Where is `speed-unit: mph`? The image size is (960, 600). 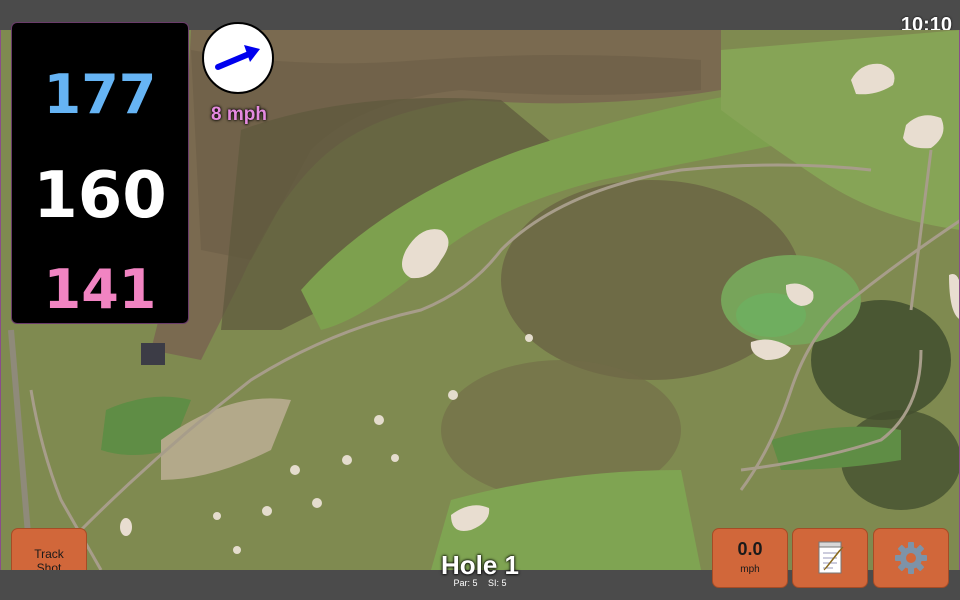 speed-unit: mph is located at coordinates (750, 569).